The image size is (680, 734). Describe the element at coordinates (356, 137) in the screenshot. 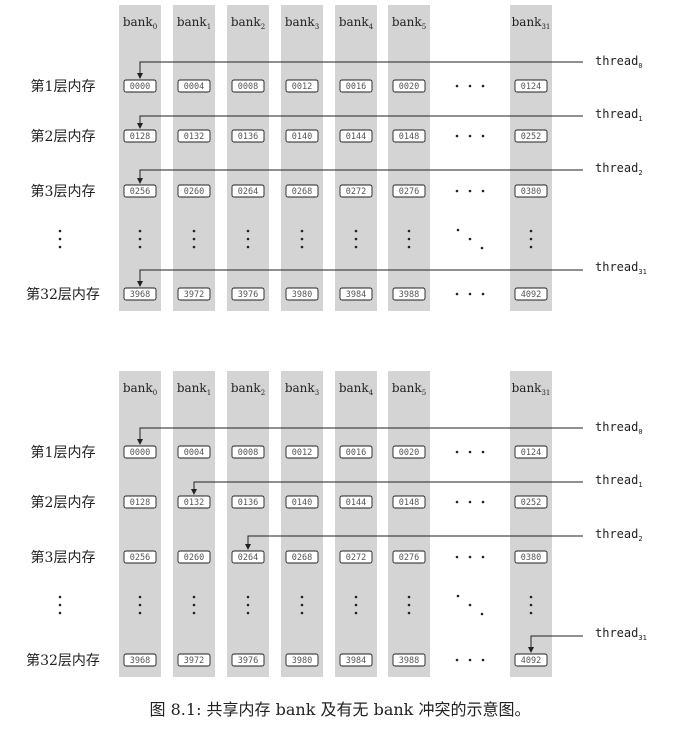

I see `address-value: 0144` at that location.